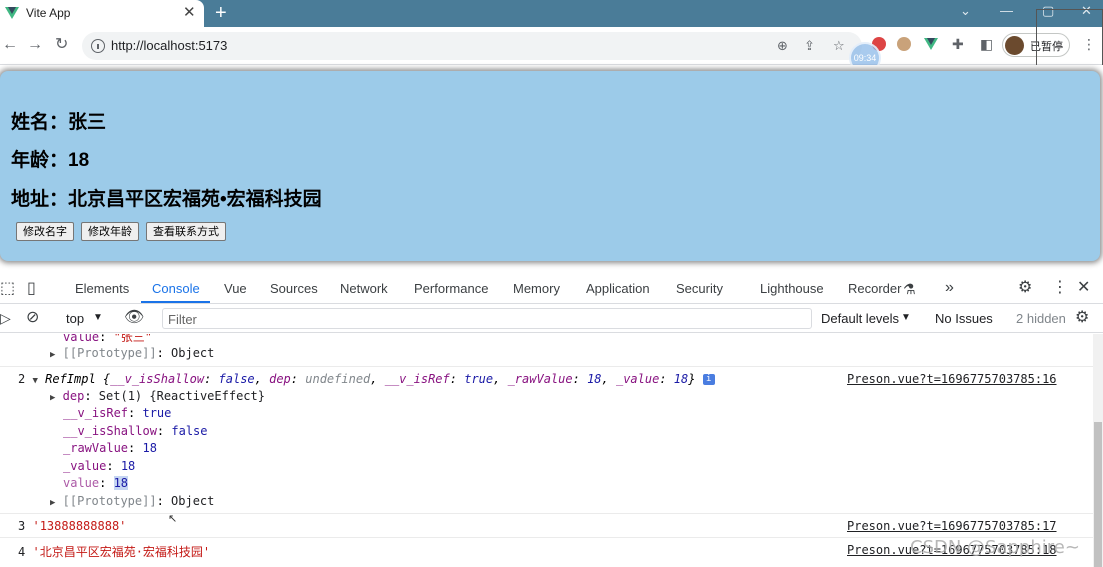 This screenshot has height=567, width=1103. I want to click on change-age-button: 修改年龄, so click(110, 231).